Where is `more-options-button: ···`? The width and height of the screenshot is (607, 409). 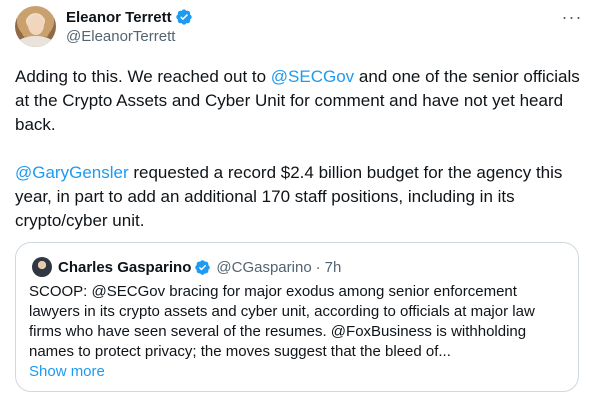 more-options-button: ··· is located at coordinates (572, 17).